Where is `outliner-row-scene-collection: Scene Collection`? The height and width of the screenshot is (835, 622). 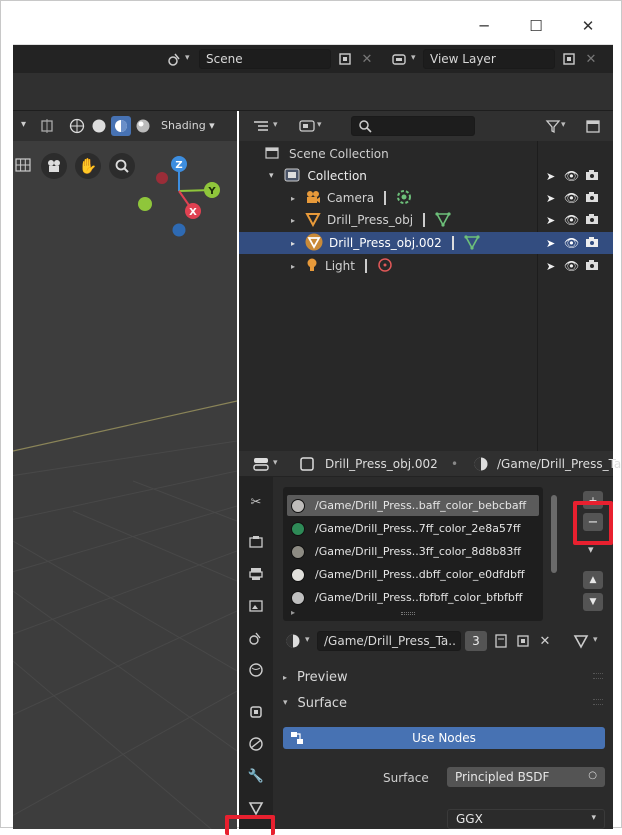 outliner-row-scene-collection: Scene Collection is located at coordinates (426, 154).